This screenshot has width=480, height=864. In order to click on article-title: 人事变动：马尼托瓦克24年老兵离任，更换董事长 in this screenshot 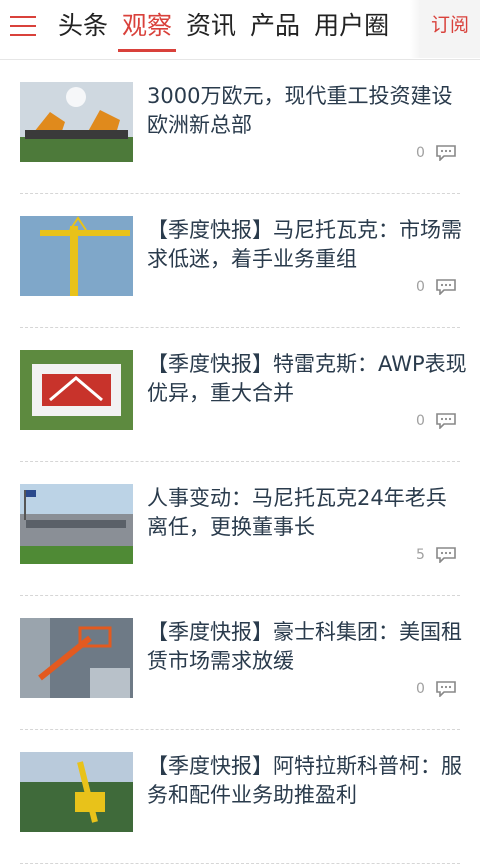, I will do `click(297, 512)`.